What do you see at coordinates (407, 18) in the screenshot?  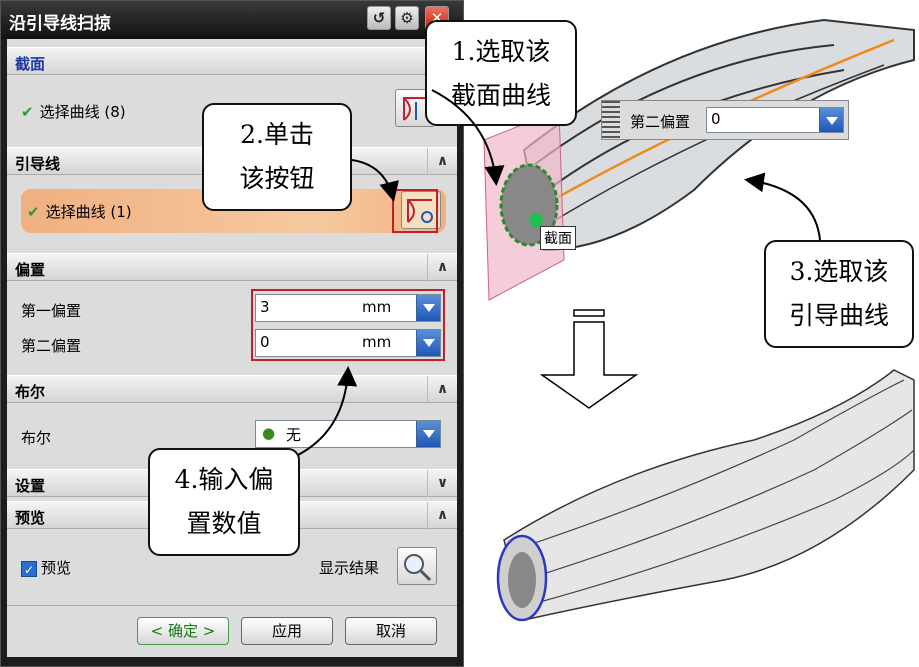 I see `gear-icon: ⚙` at bounding box center [407, 18].